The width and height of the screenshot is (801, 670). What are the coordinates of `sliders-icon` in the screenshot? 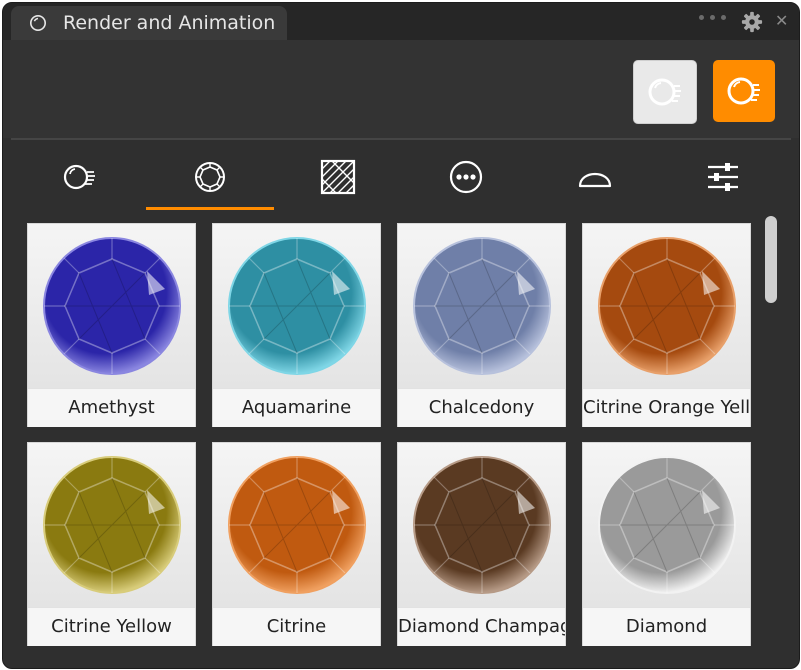 It's located at (723, 177).